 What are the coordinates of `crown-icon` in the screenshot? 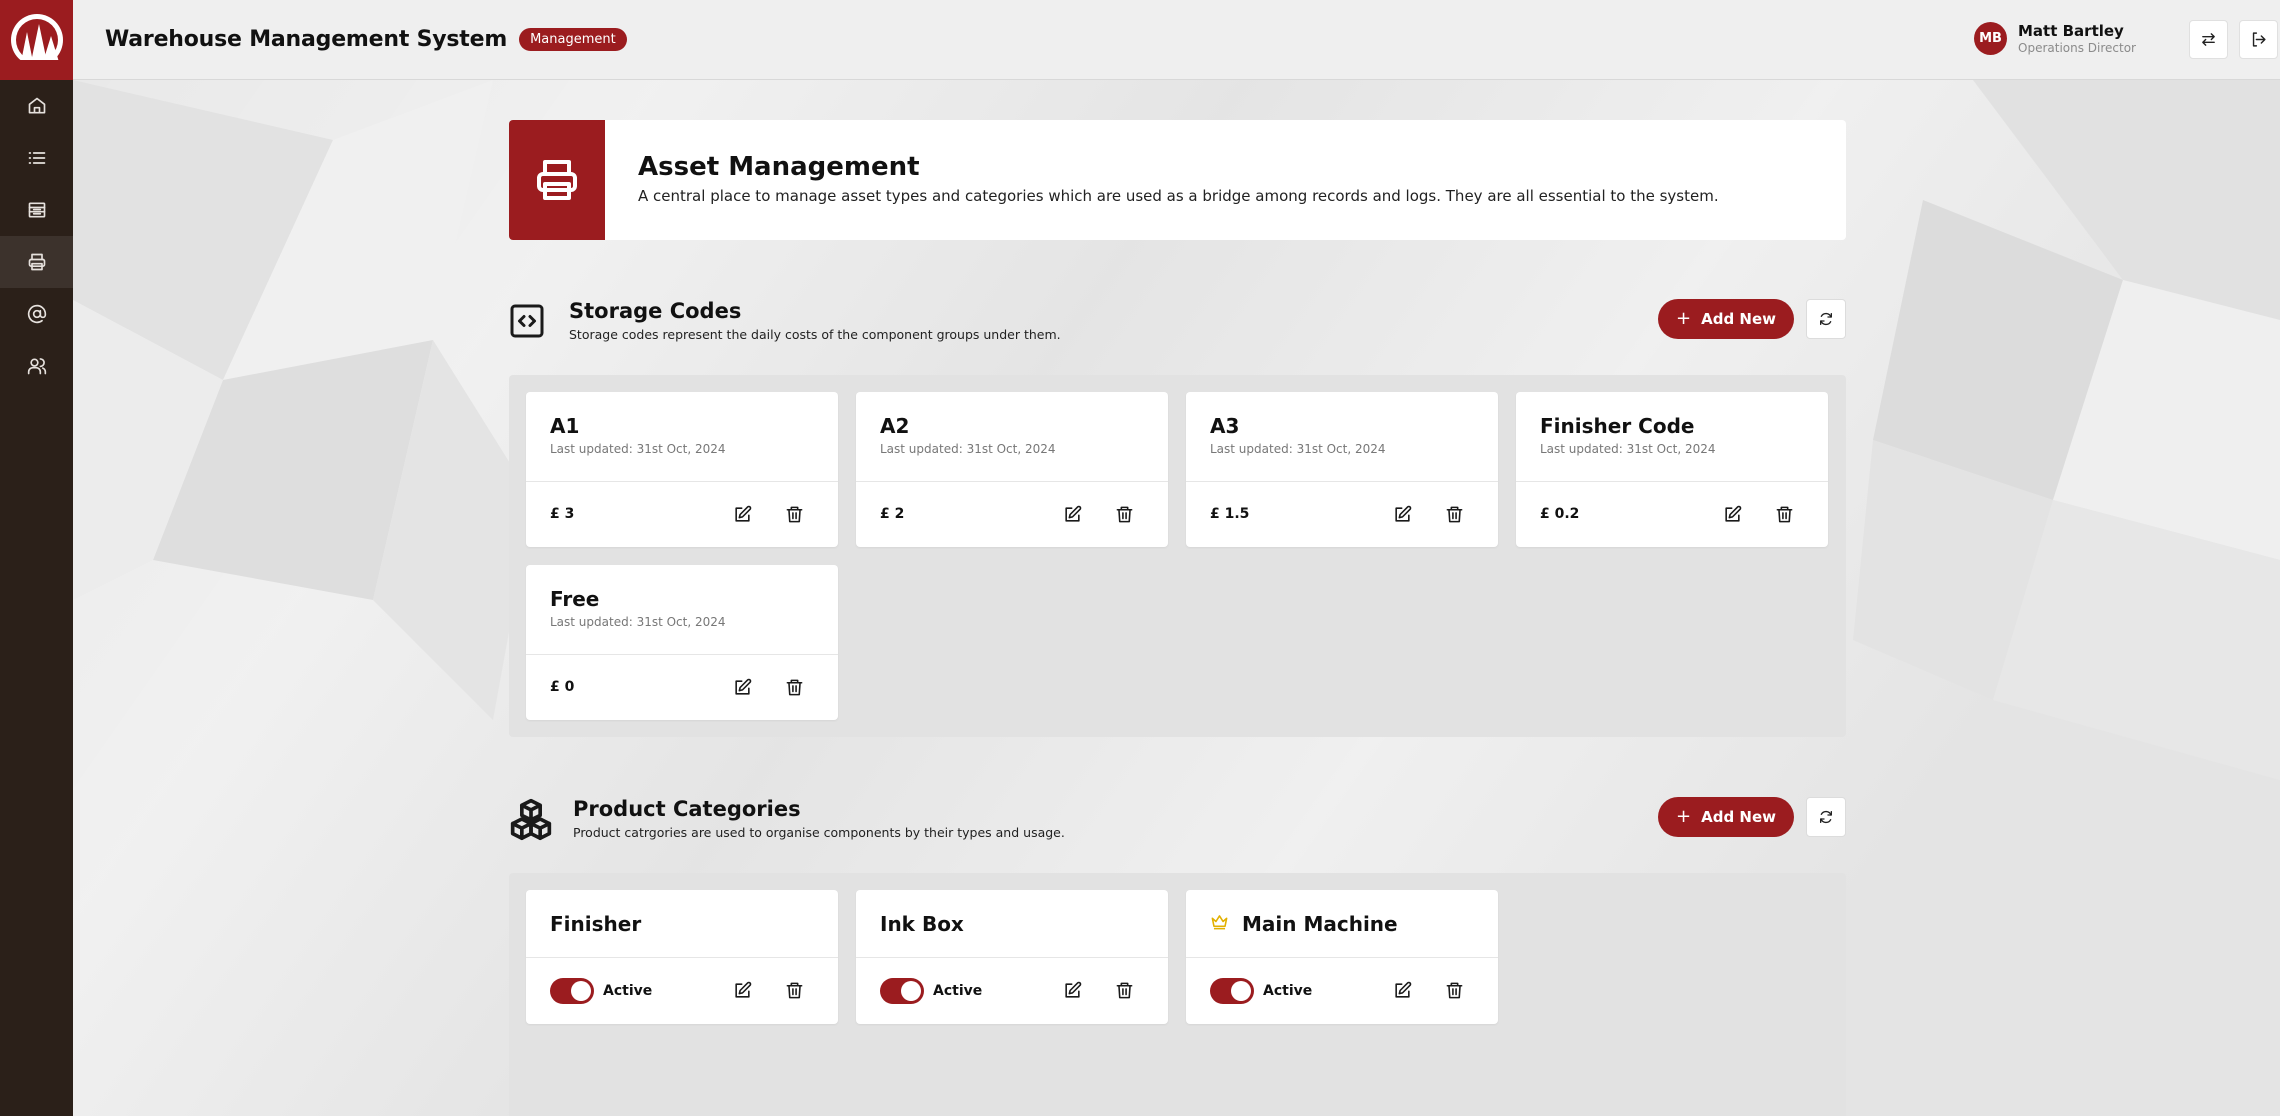 It's located at (1226, 923).